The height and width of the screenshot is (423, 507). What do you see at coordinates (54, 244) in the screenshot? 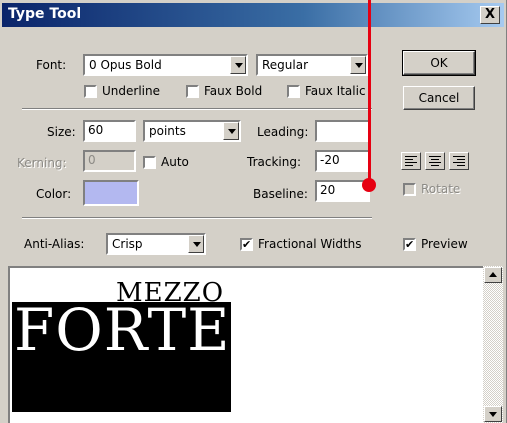
I see `antialias-label: Anti-Alias:` at bounding box center [54, 244].